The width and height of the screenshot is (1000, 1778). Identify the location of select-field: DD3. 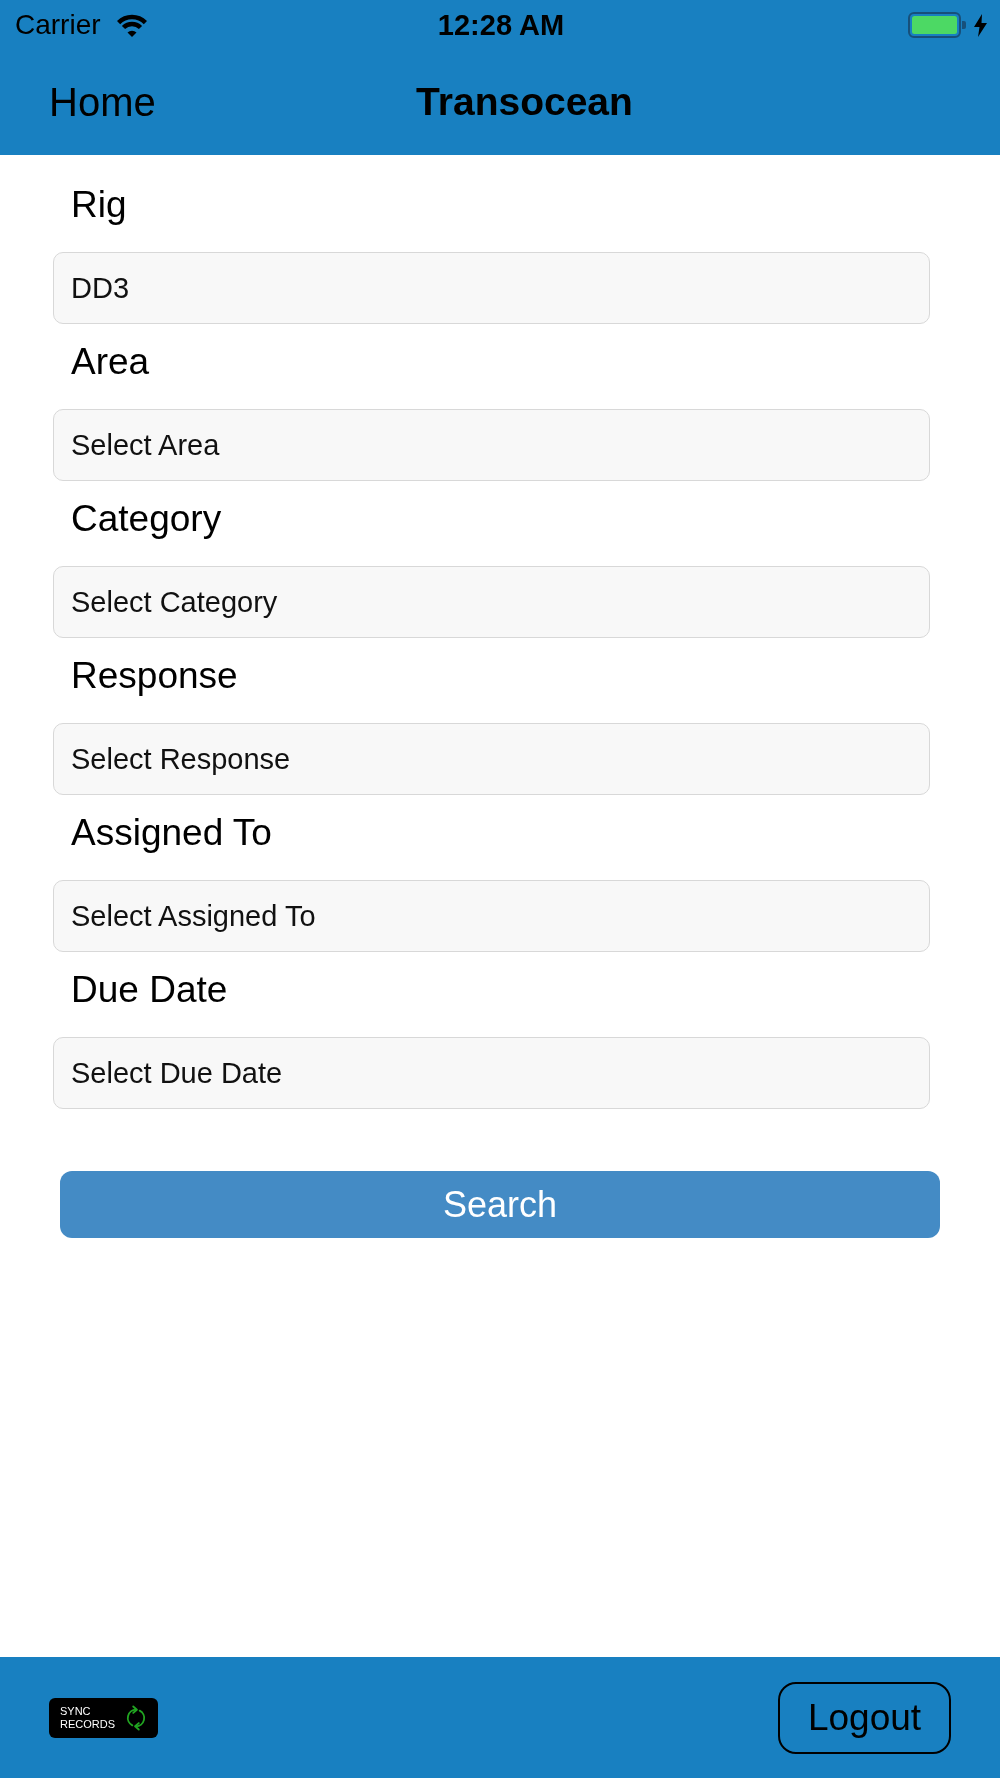
(491, 288).